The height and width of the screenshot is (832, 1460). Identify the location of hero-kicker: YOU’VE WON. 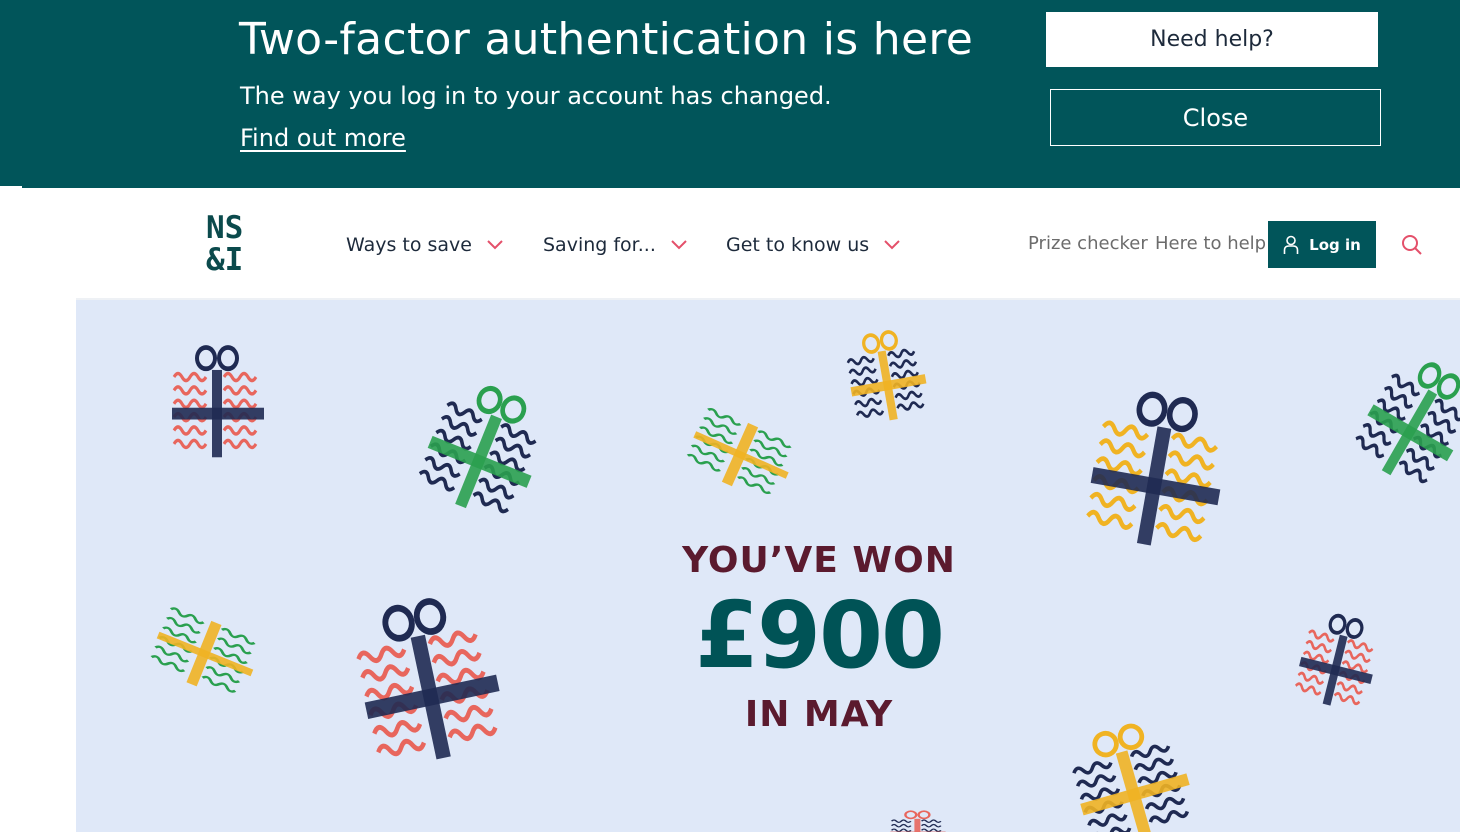
(819, 560).